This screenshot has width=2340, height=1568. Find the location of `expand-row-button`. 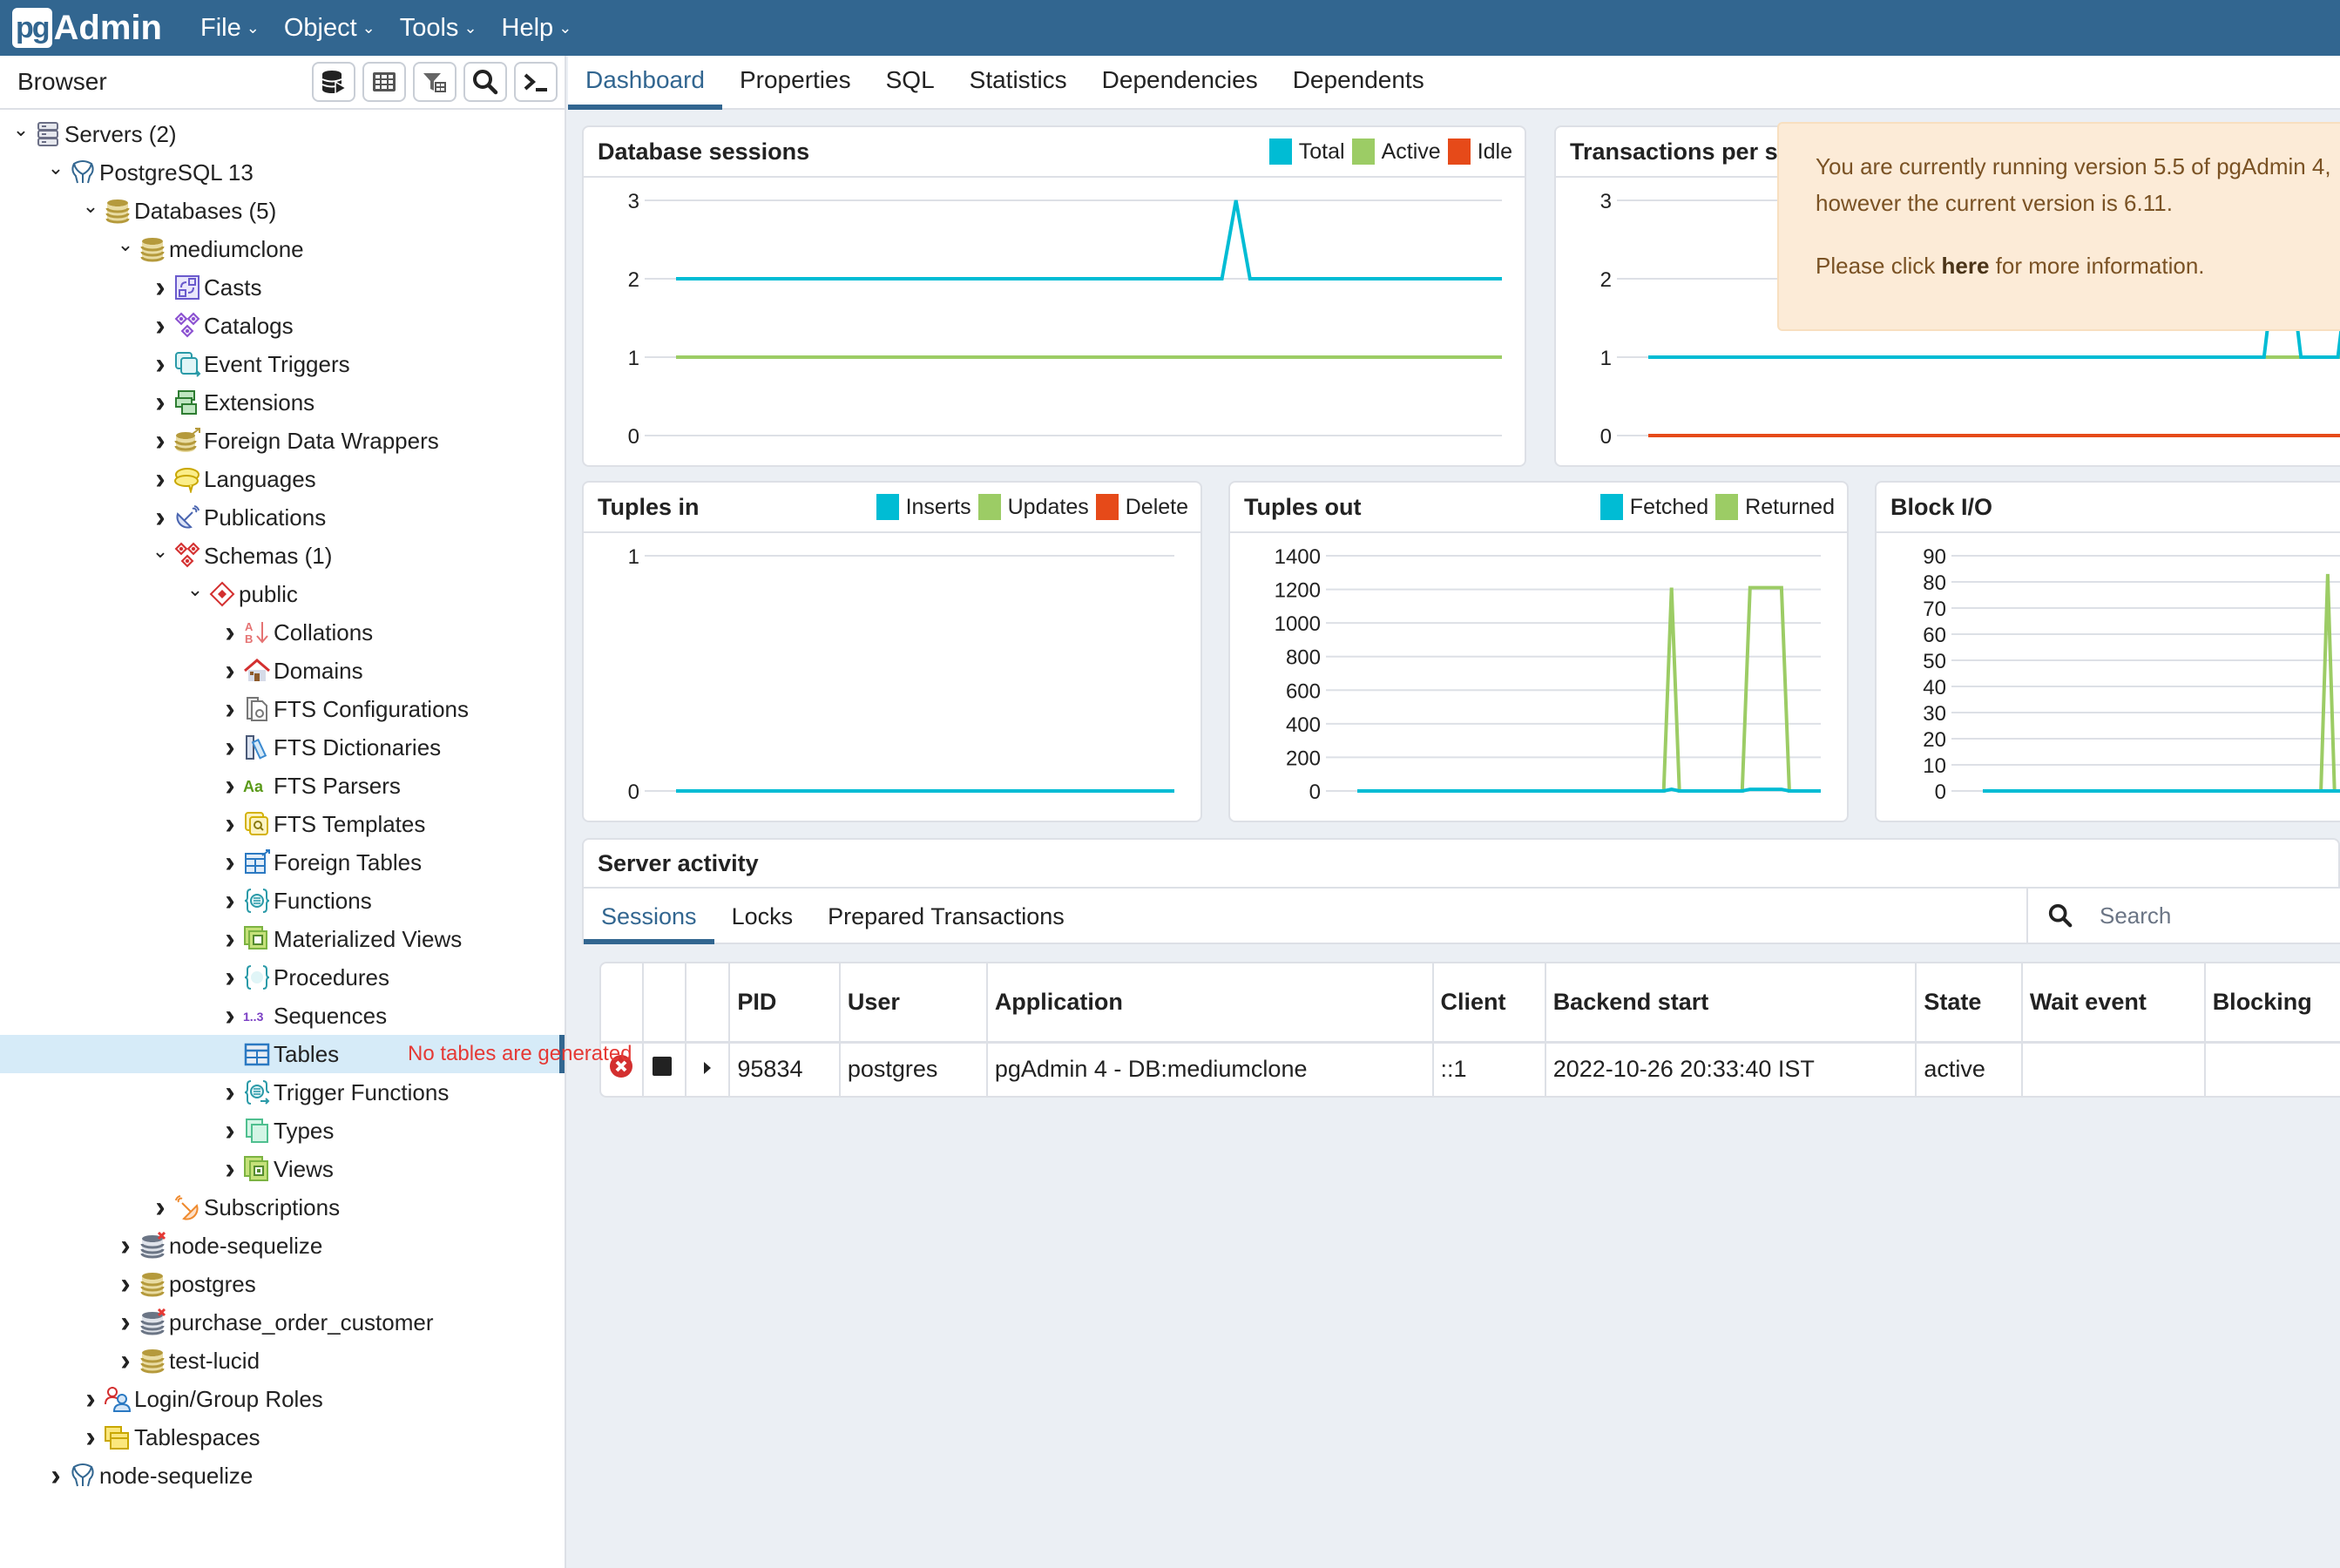

expand-row-button is located at coordinates (708, 1069).